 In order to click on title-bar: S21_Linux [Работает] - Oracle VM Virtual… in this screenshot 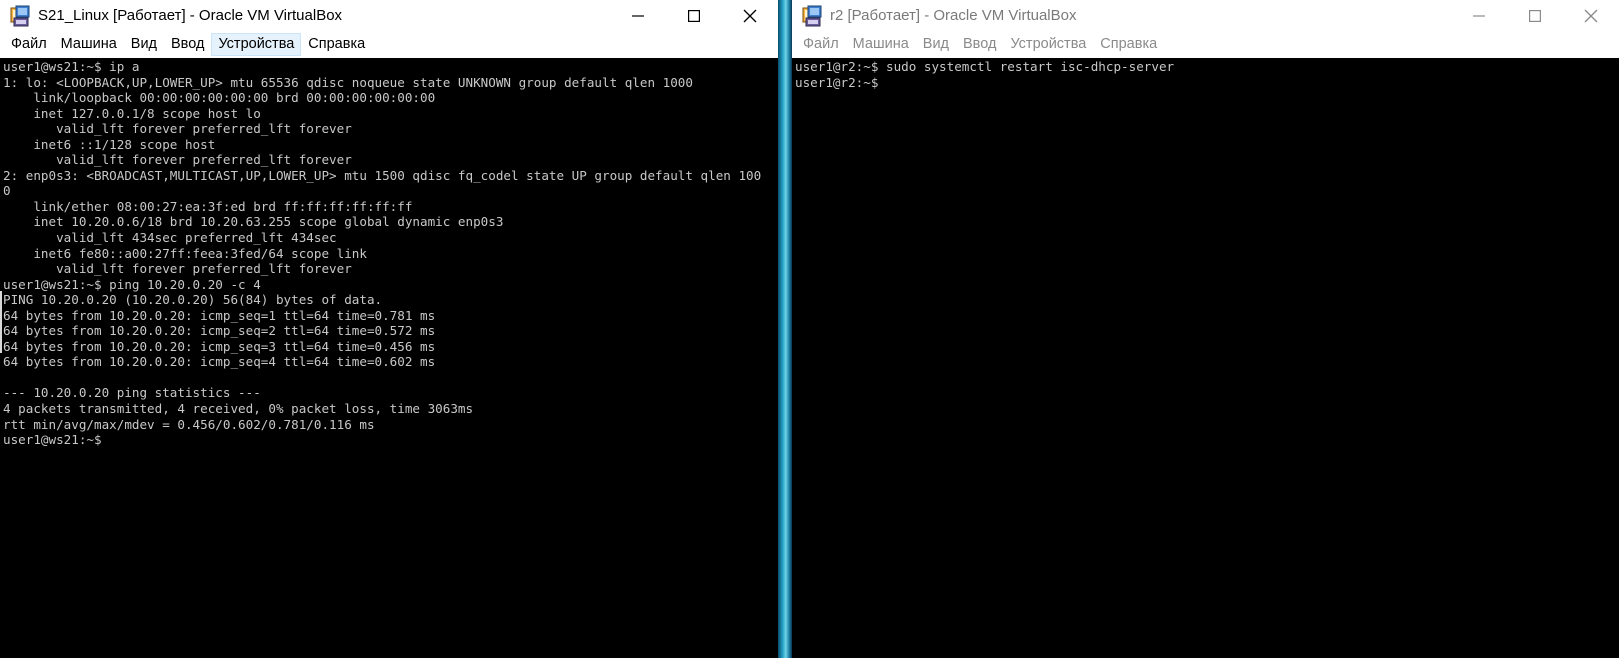, I will do `click(389, 15)`.